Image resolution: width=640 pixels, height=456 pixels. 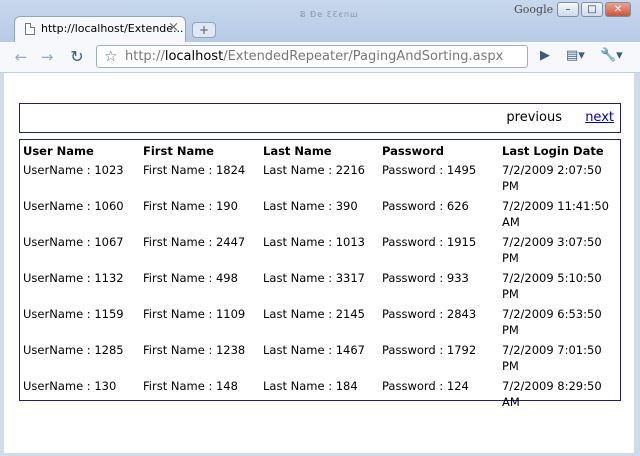 What do you see at coordinates (310, 386) in the screenshot?
I see `cell-last-name: Last Name : 184` at bounding box center [310, 386].